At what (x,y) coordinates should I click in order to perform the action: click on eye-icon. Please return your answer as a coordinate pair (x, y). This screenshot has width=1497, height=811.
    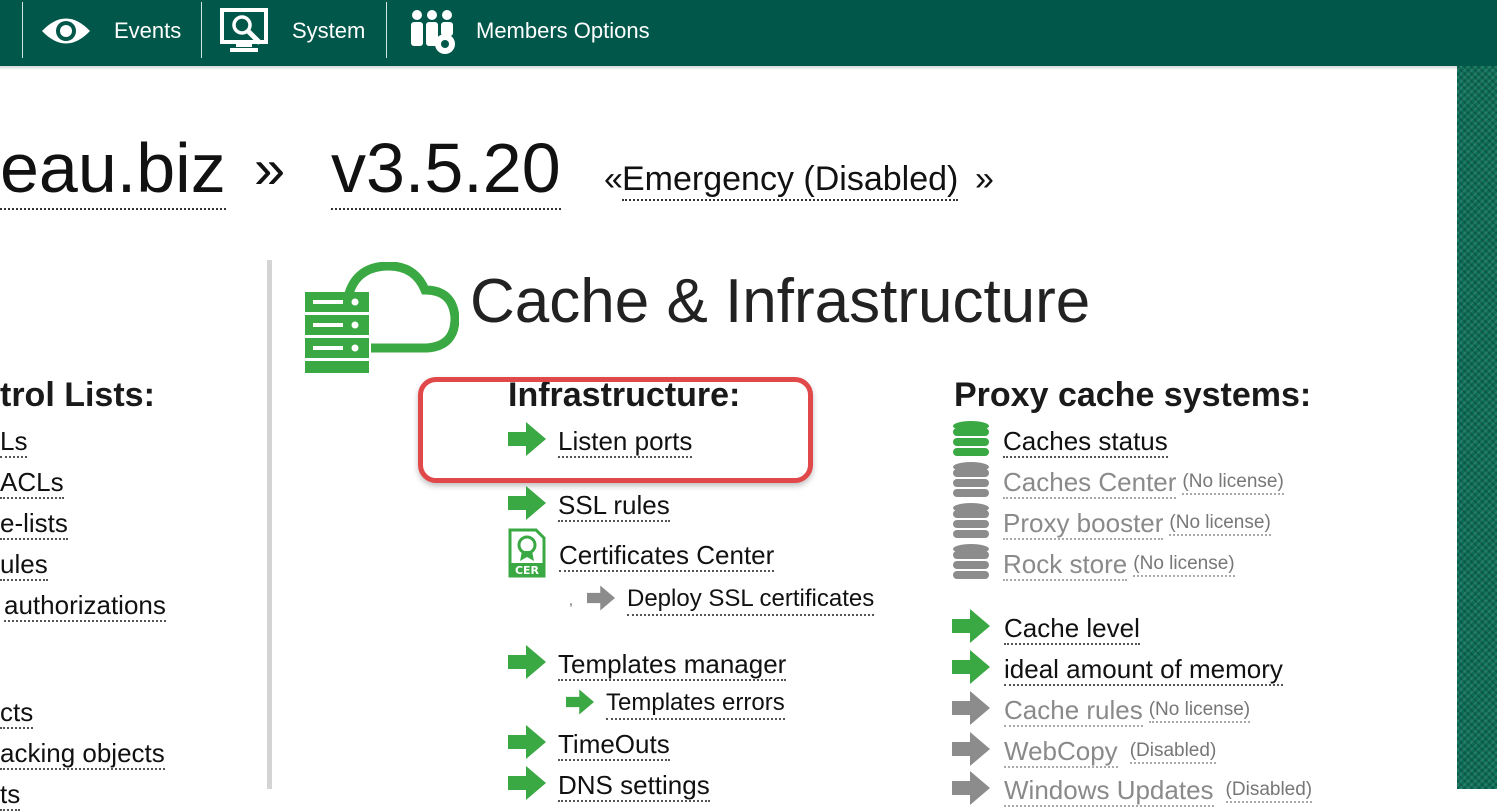
    Looking at the image, I should click on (66, 31).